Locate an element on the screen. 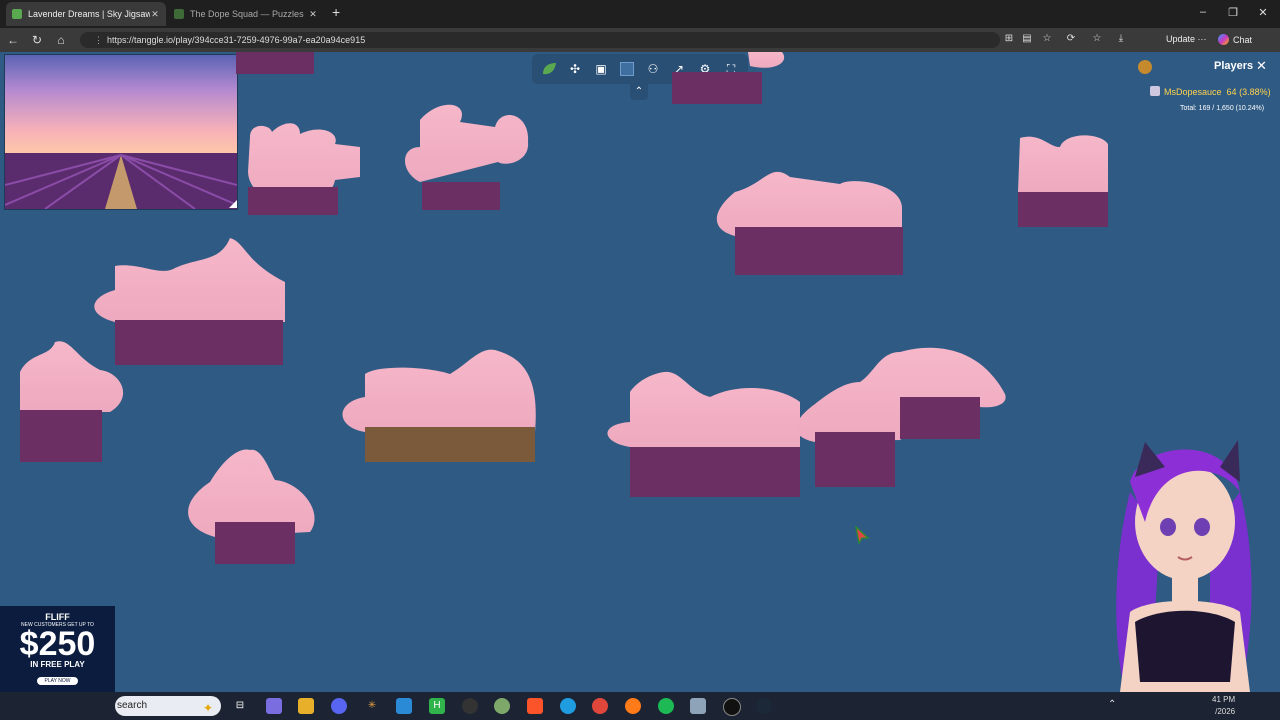  player-cursor-icon is located at coordinates (862, 537).